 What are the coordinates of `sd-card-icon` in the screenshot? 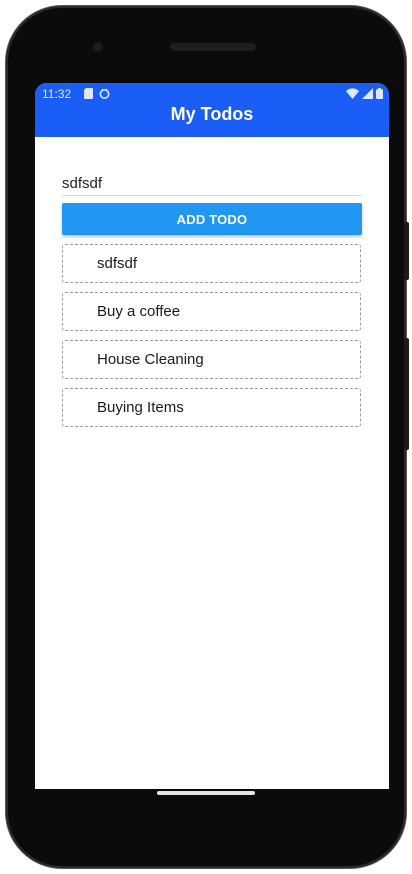 It's located at (88, 93).